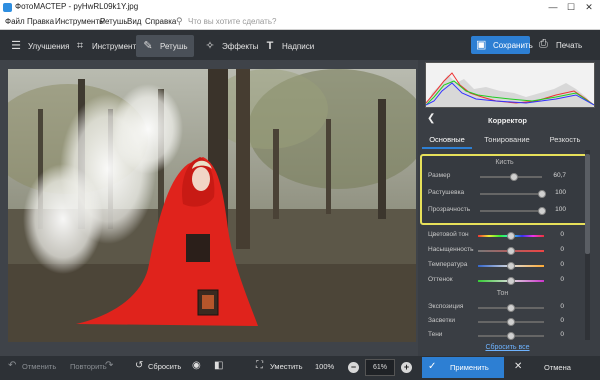 This screenshot has height=380, width=600. I want to click on eye-icon: ◉, so click(196, 365).